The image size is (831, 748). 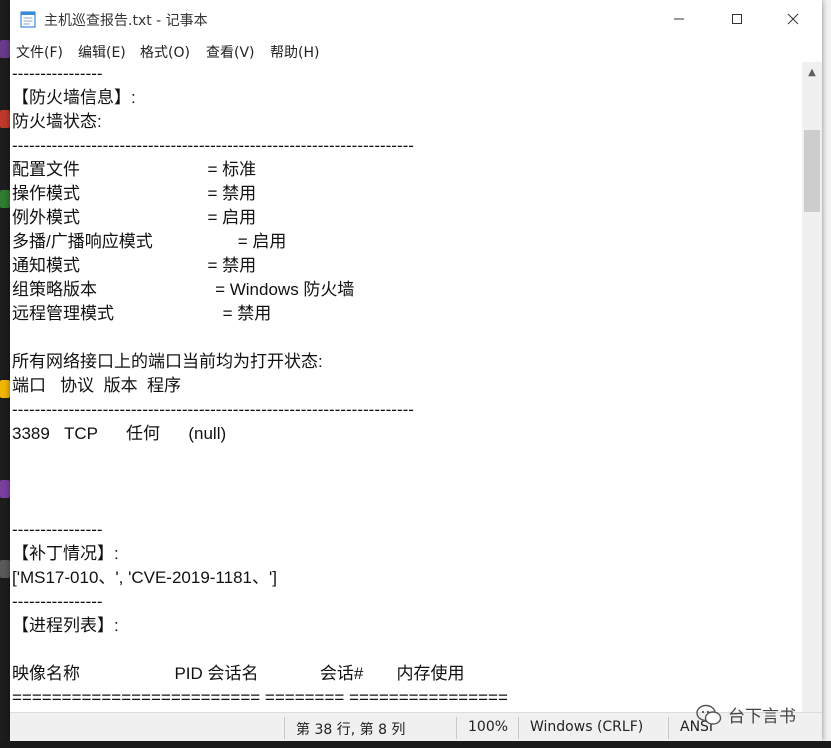 I want to click on close-button, so click(x=793, y=19).